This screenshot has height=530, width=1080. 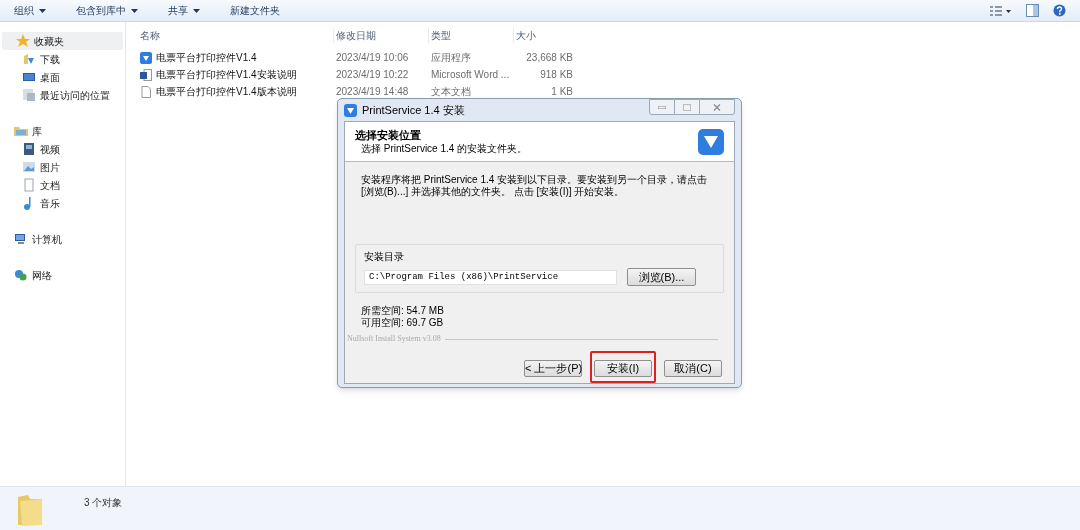 I want to click on branding-text: Nullsoft Install System v3.08, so click(x=394, y=339).